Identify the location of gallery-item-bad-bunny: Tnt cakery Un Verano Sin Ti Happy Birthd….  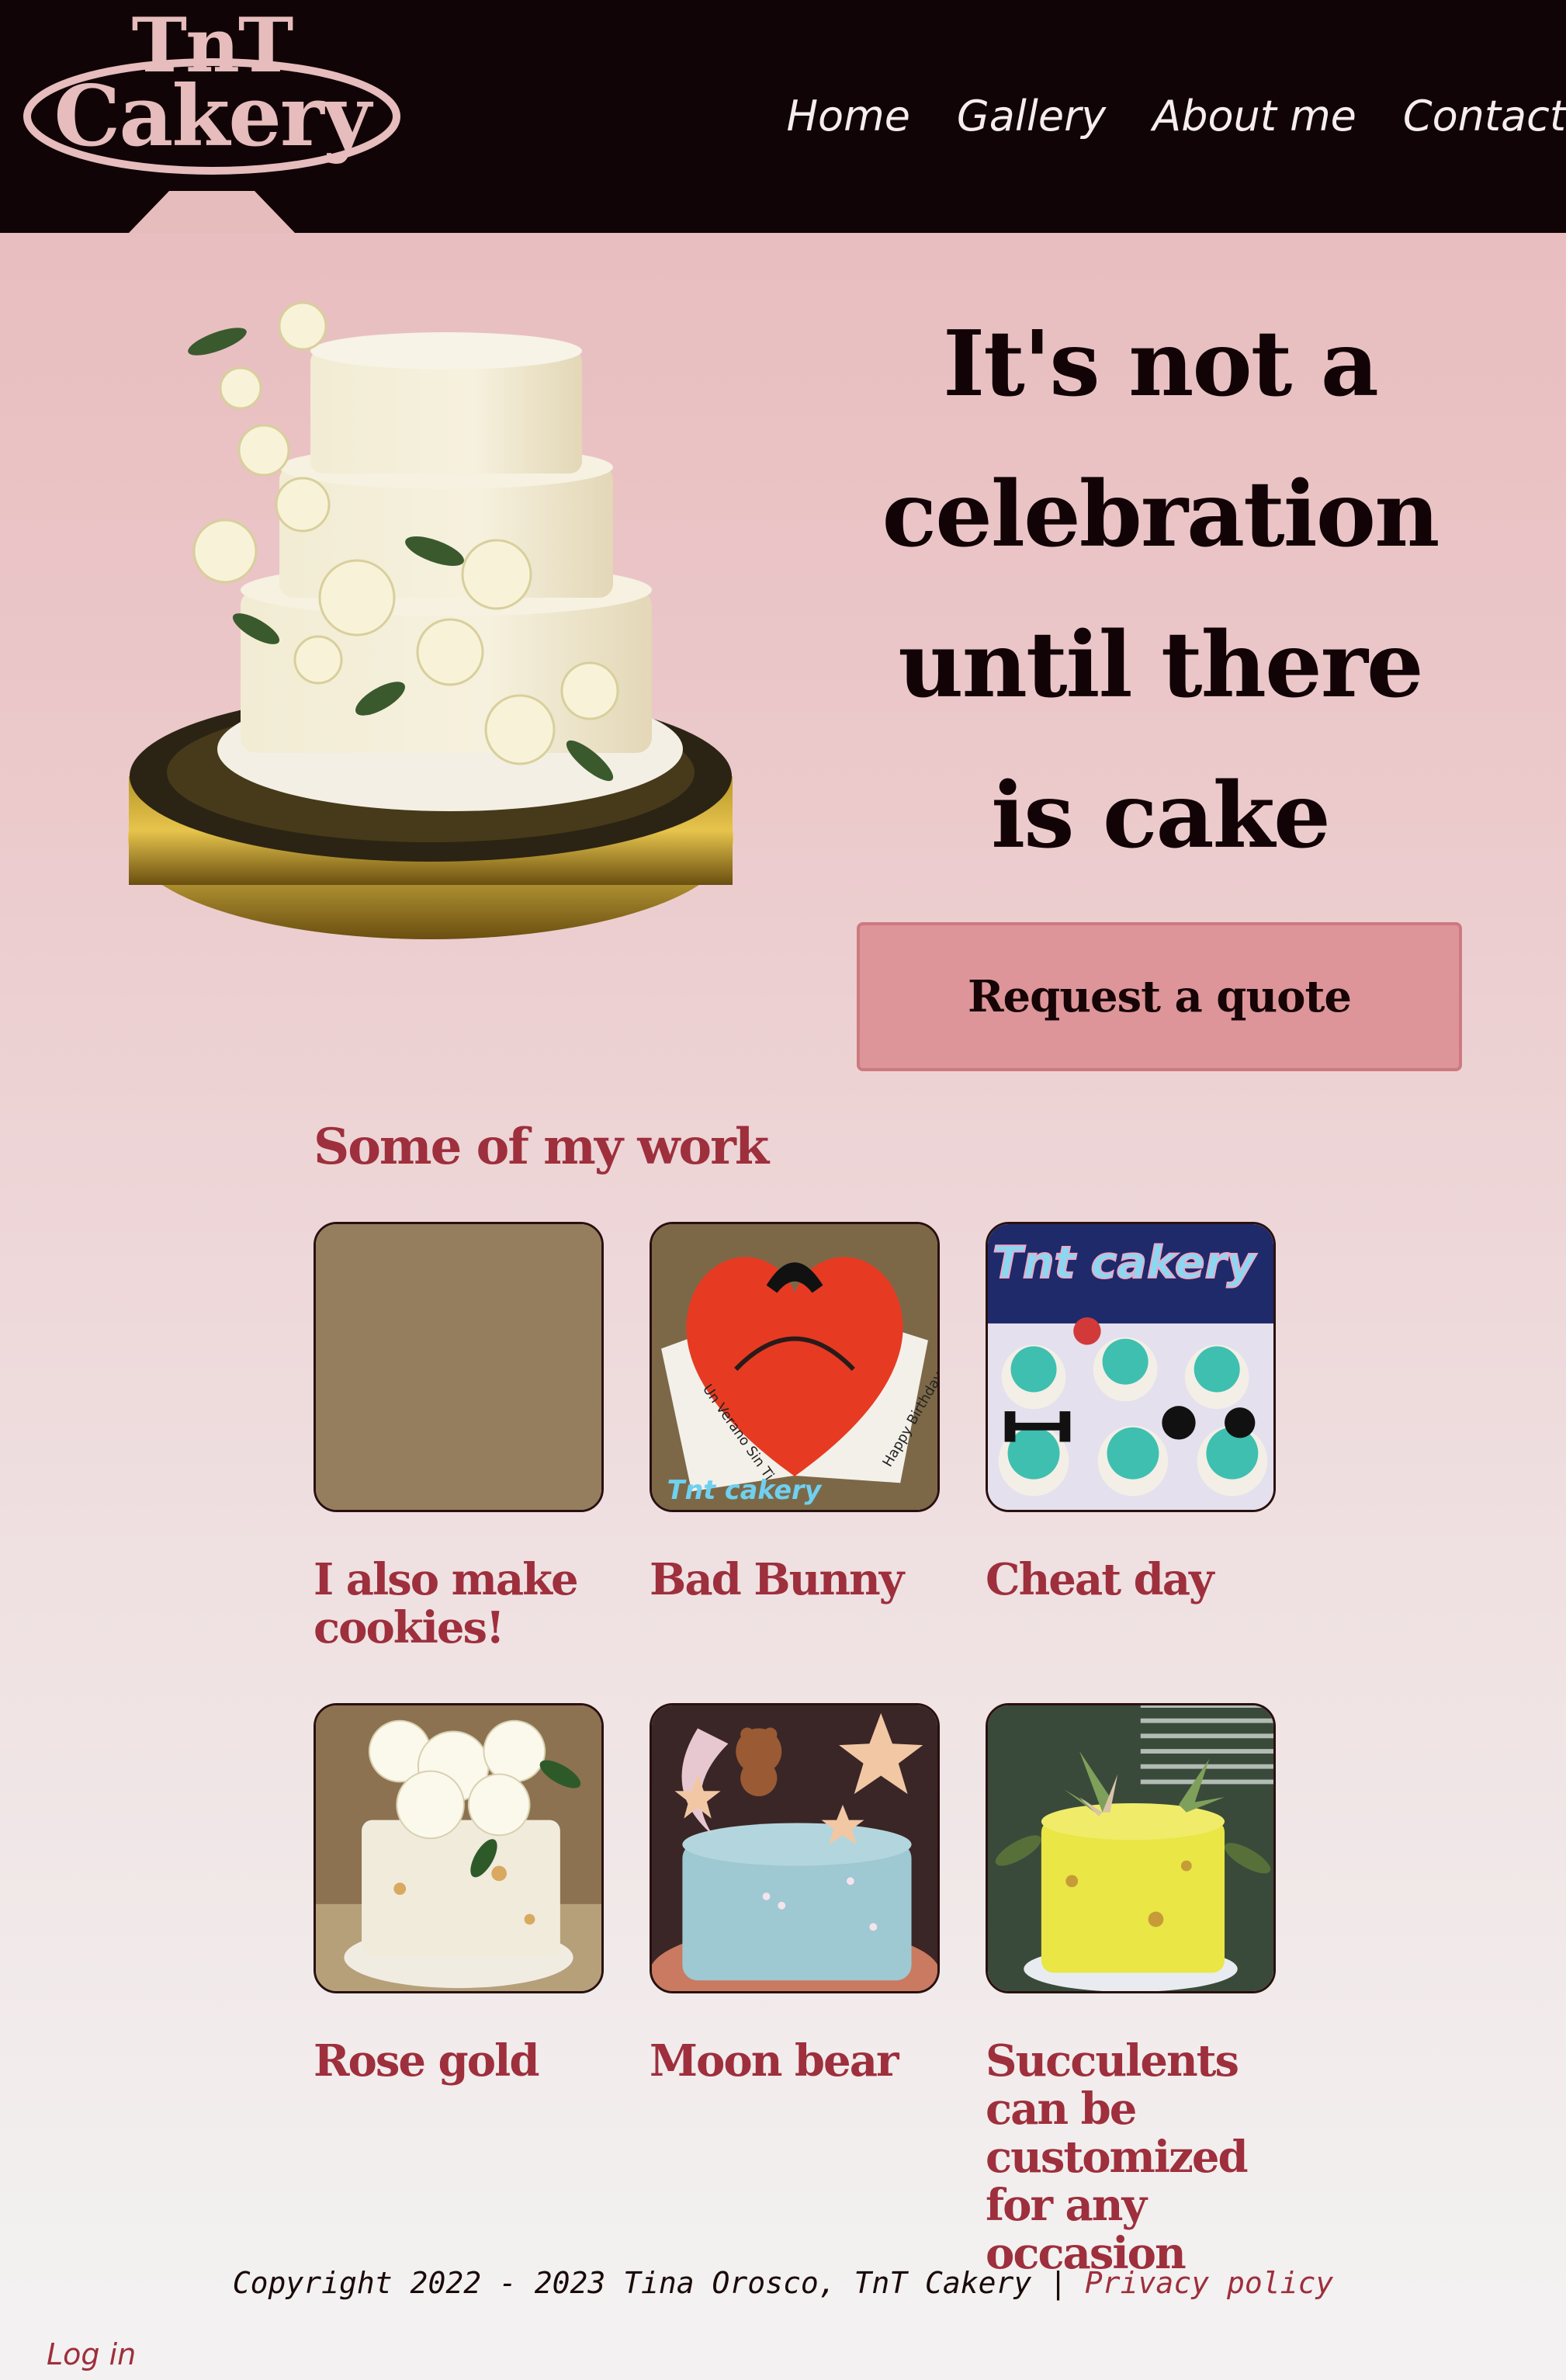
(795, 1413).